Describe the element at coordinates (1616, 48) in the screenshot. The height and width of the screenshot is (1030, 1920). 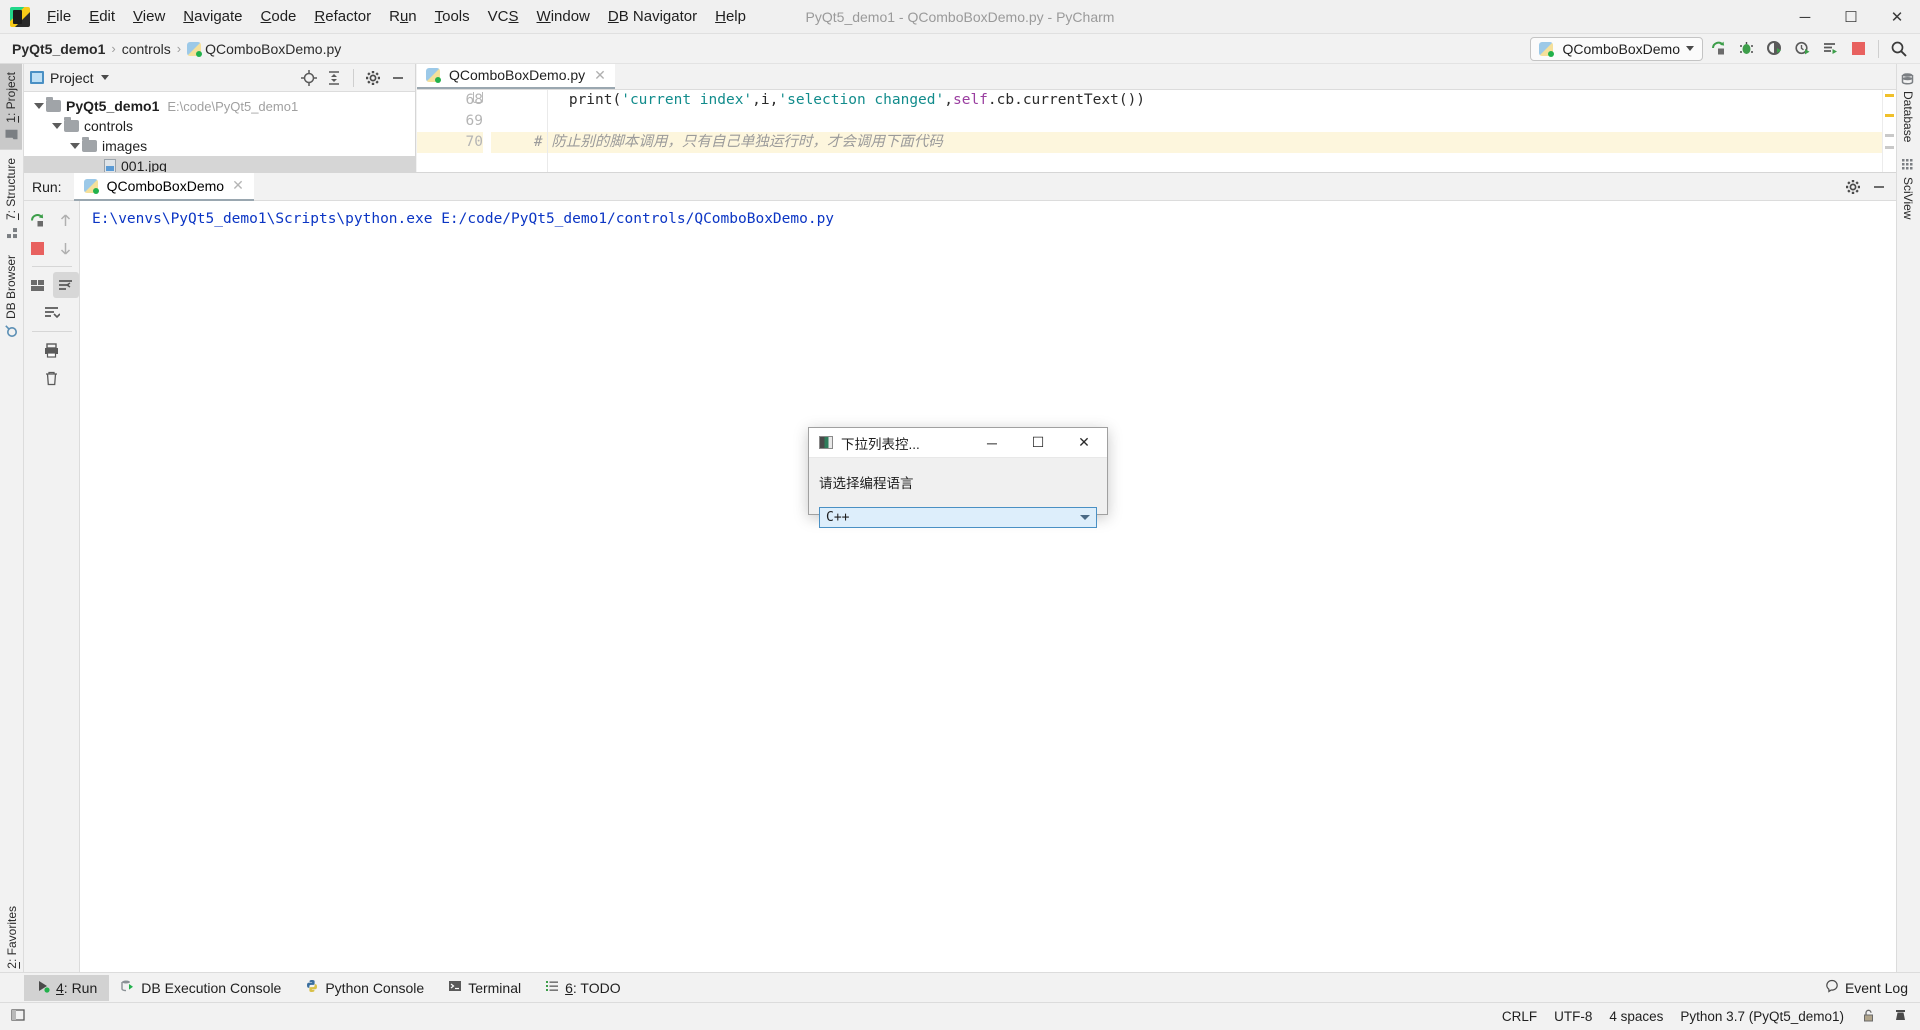
I see `run-configuration-selector: QComboBoxDemo` at that location.